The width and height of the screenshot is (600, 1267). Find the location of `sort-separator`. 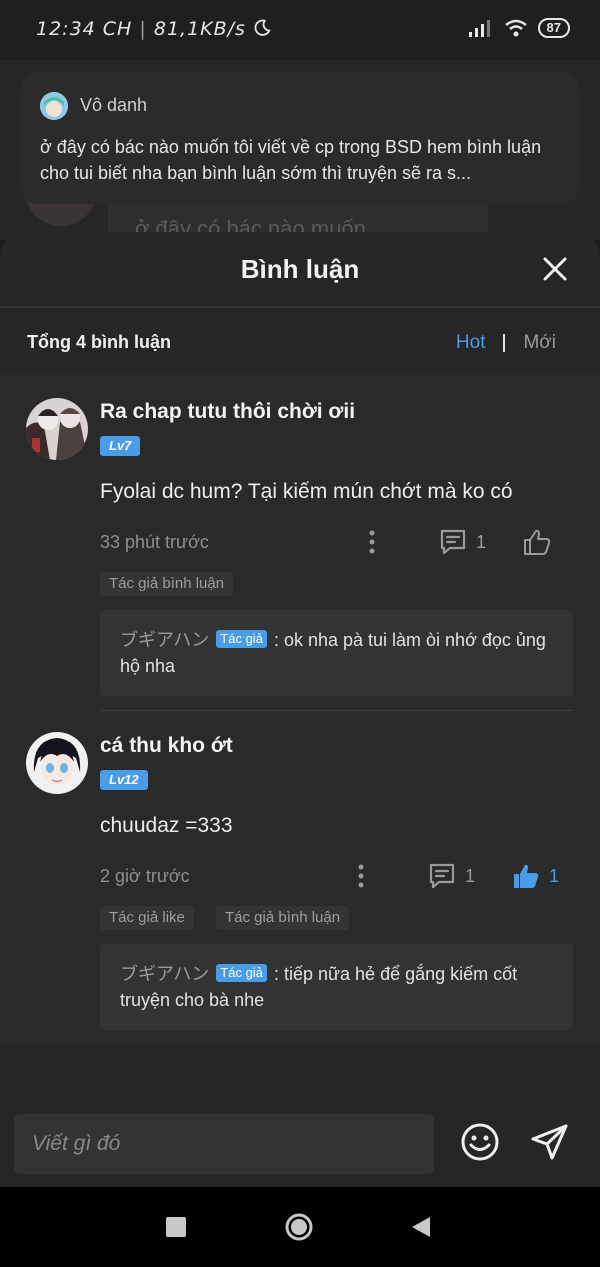

sort-separator is located at coordinates (504, 343).